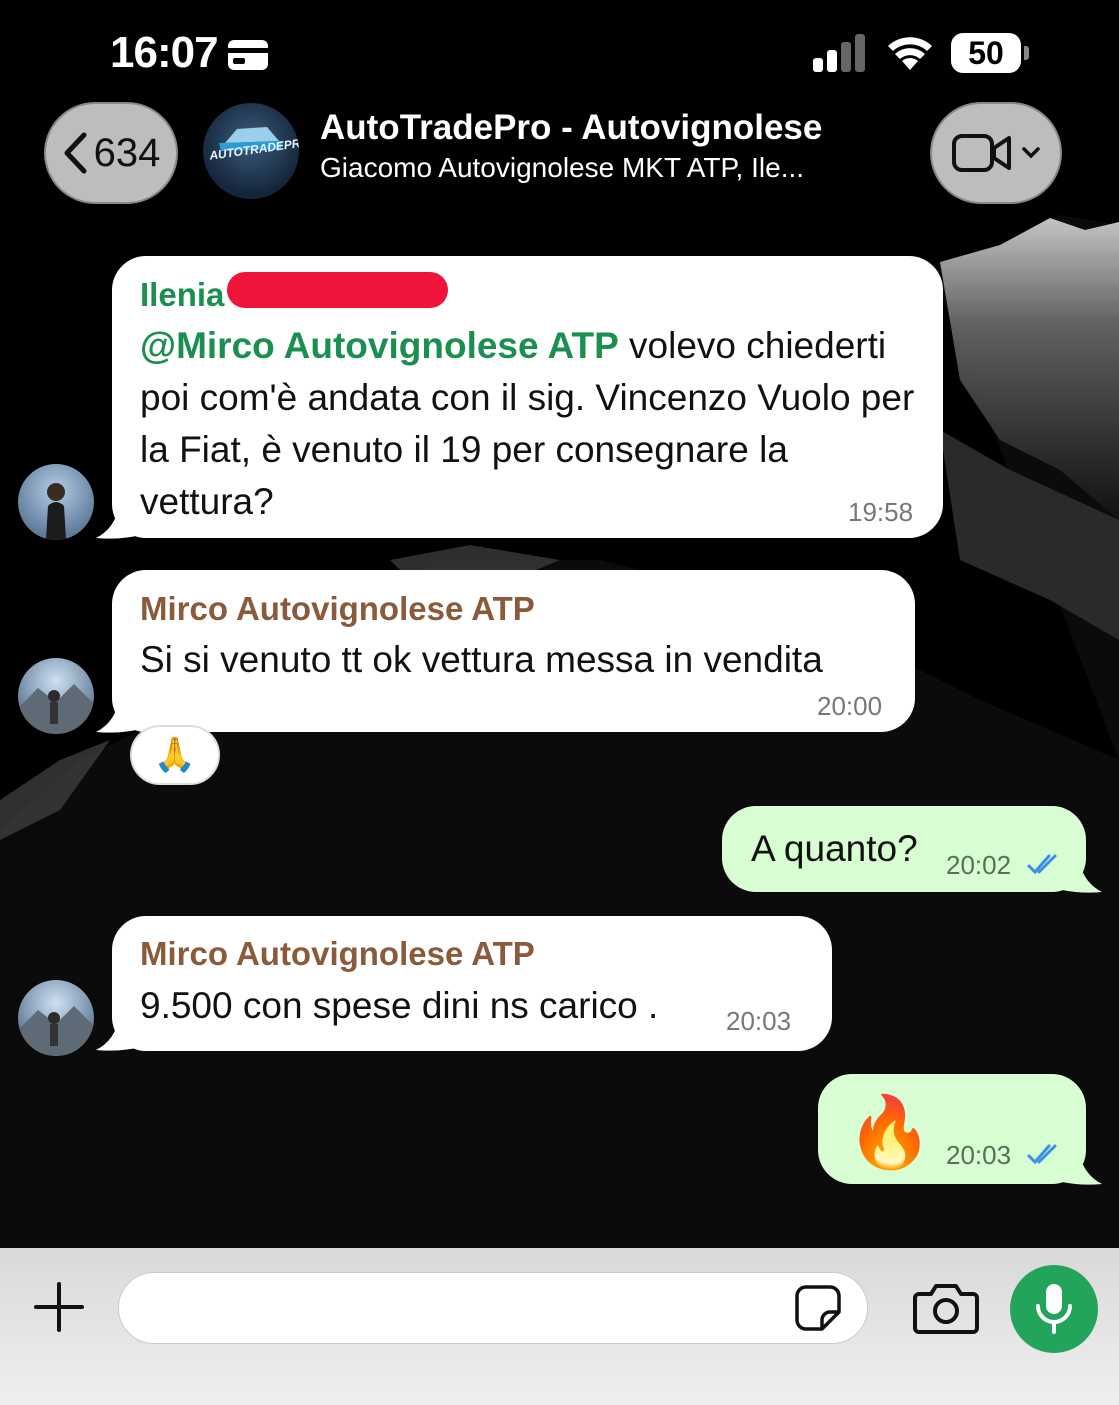 The width and height of the screenshot is (1119, 1405). What do you see at coordinates (1031, 153) in the screenshot?
I see `chevron-down-icon` at bounding box center [1031, 153].